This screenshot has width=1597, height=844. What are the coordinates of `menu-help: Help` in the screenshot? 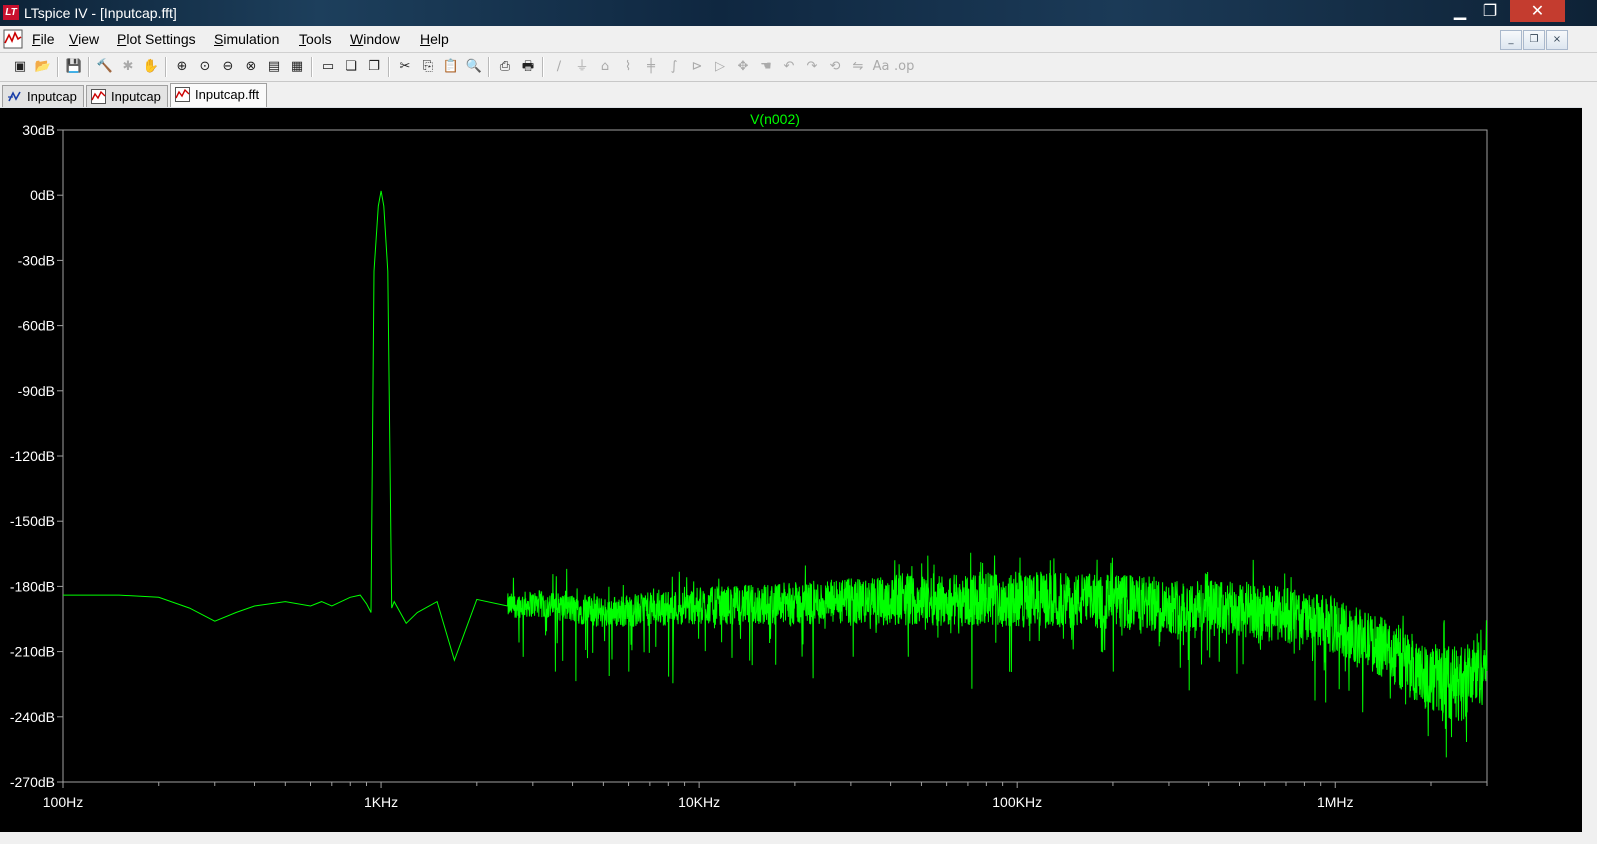 It's located at (434, 39).